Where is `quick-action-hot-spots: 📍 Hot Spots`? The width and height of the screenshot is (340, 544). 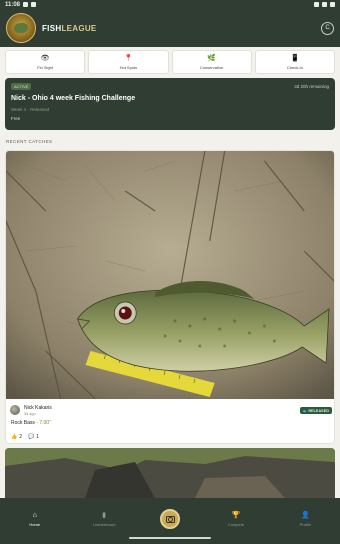 quick-action-hot-spots: 📍 Hot Spots is located at coordinates (128, 62).